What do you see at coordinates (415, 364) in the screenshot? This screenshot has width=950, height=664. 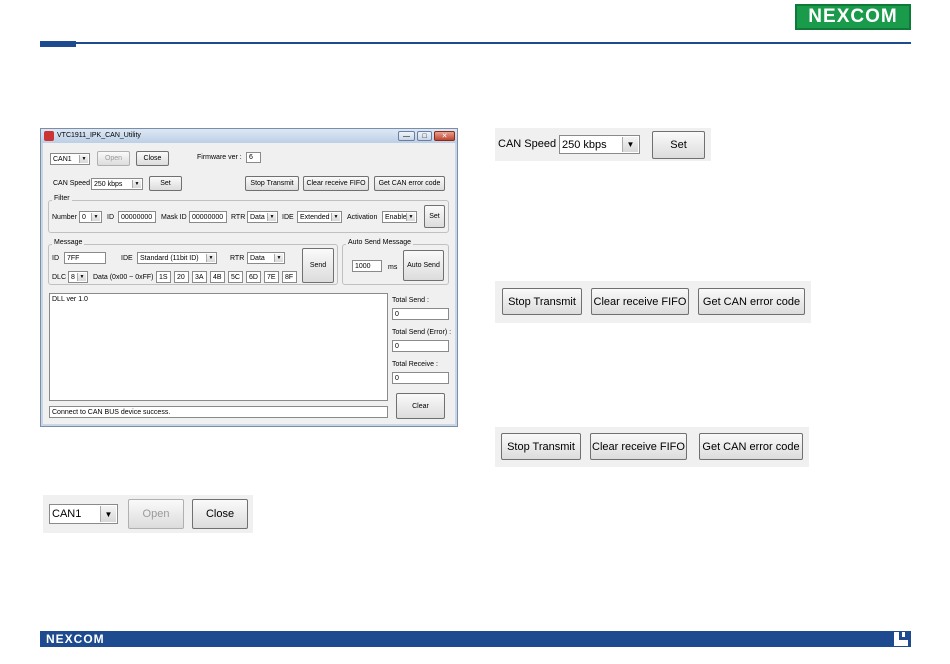 I see `total-receive-label: Total Receive :` at bounding box center [415, 364].